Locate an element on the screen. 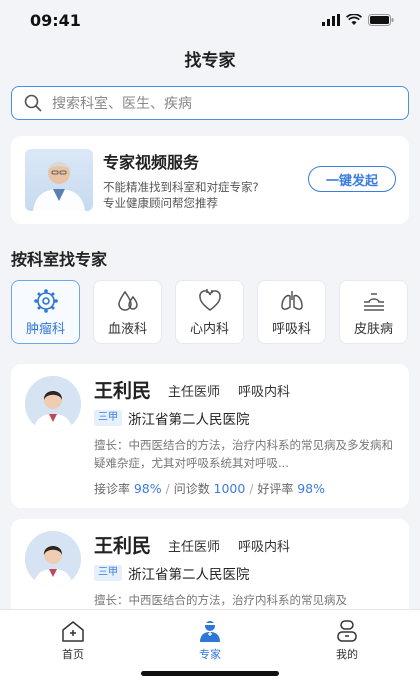 Image resolution: width=420 pixels, height=689 pixels. home-indicator is located at coordinates (210, 673).